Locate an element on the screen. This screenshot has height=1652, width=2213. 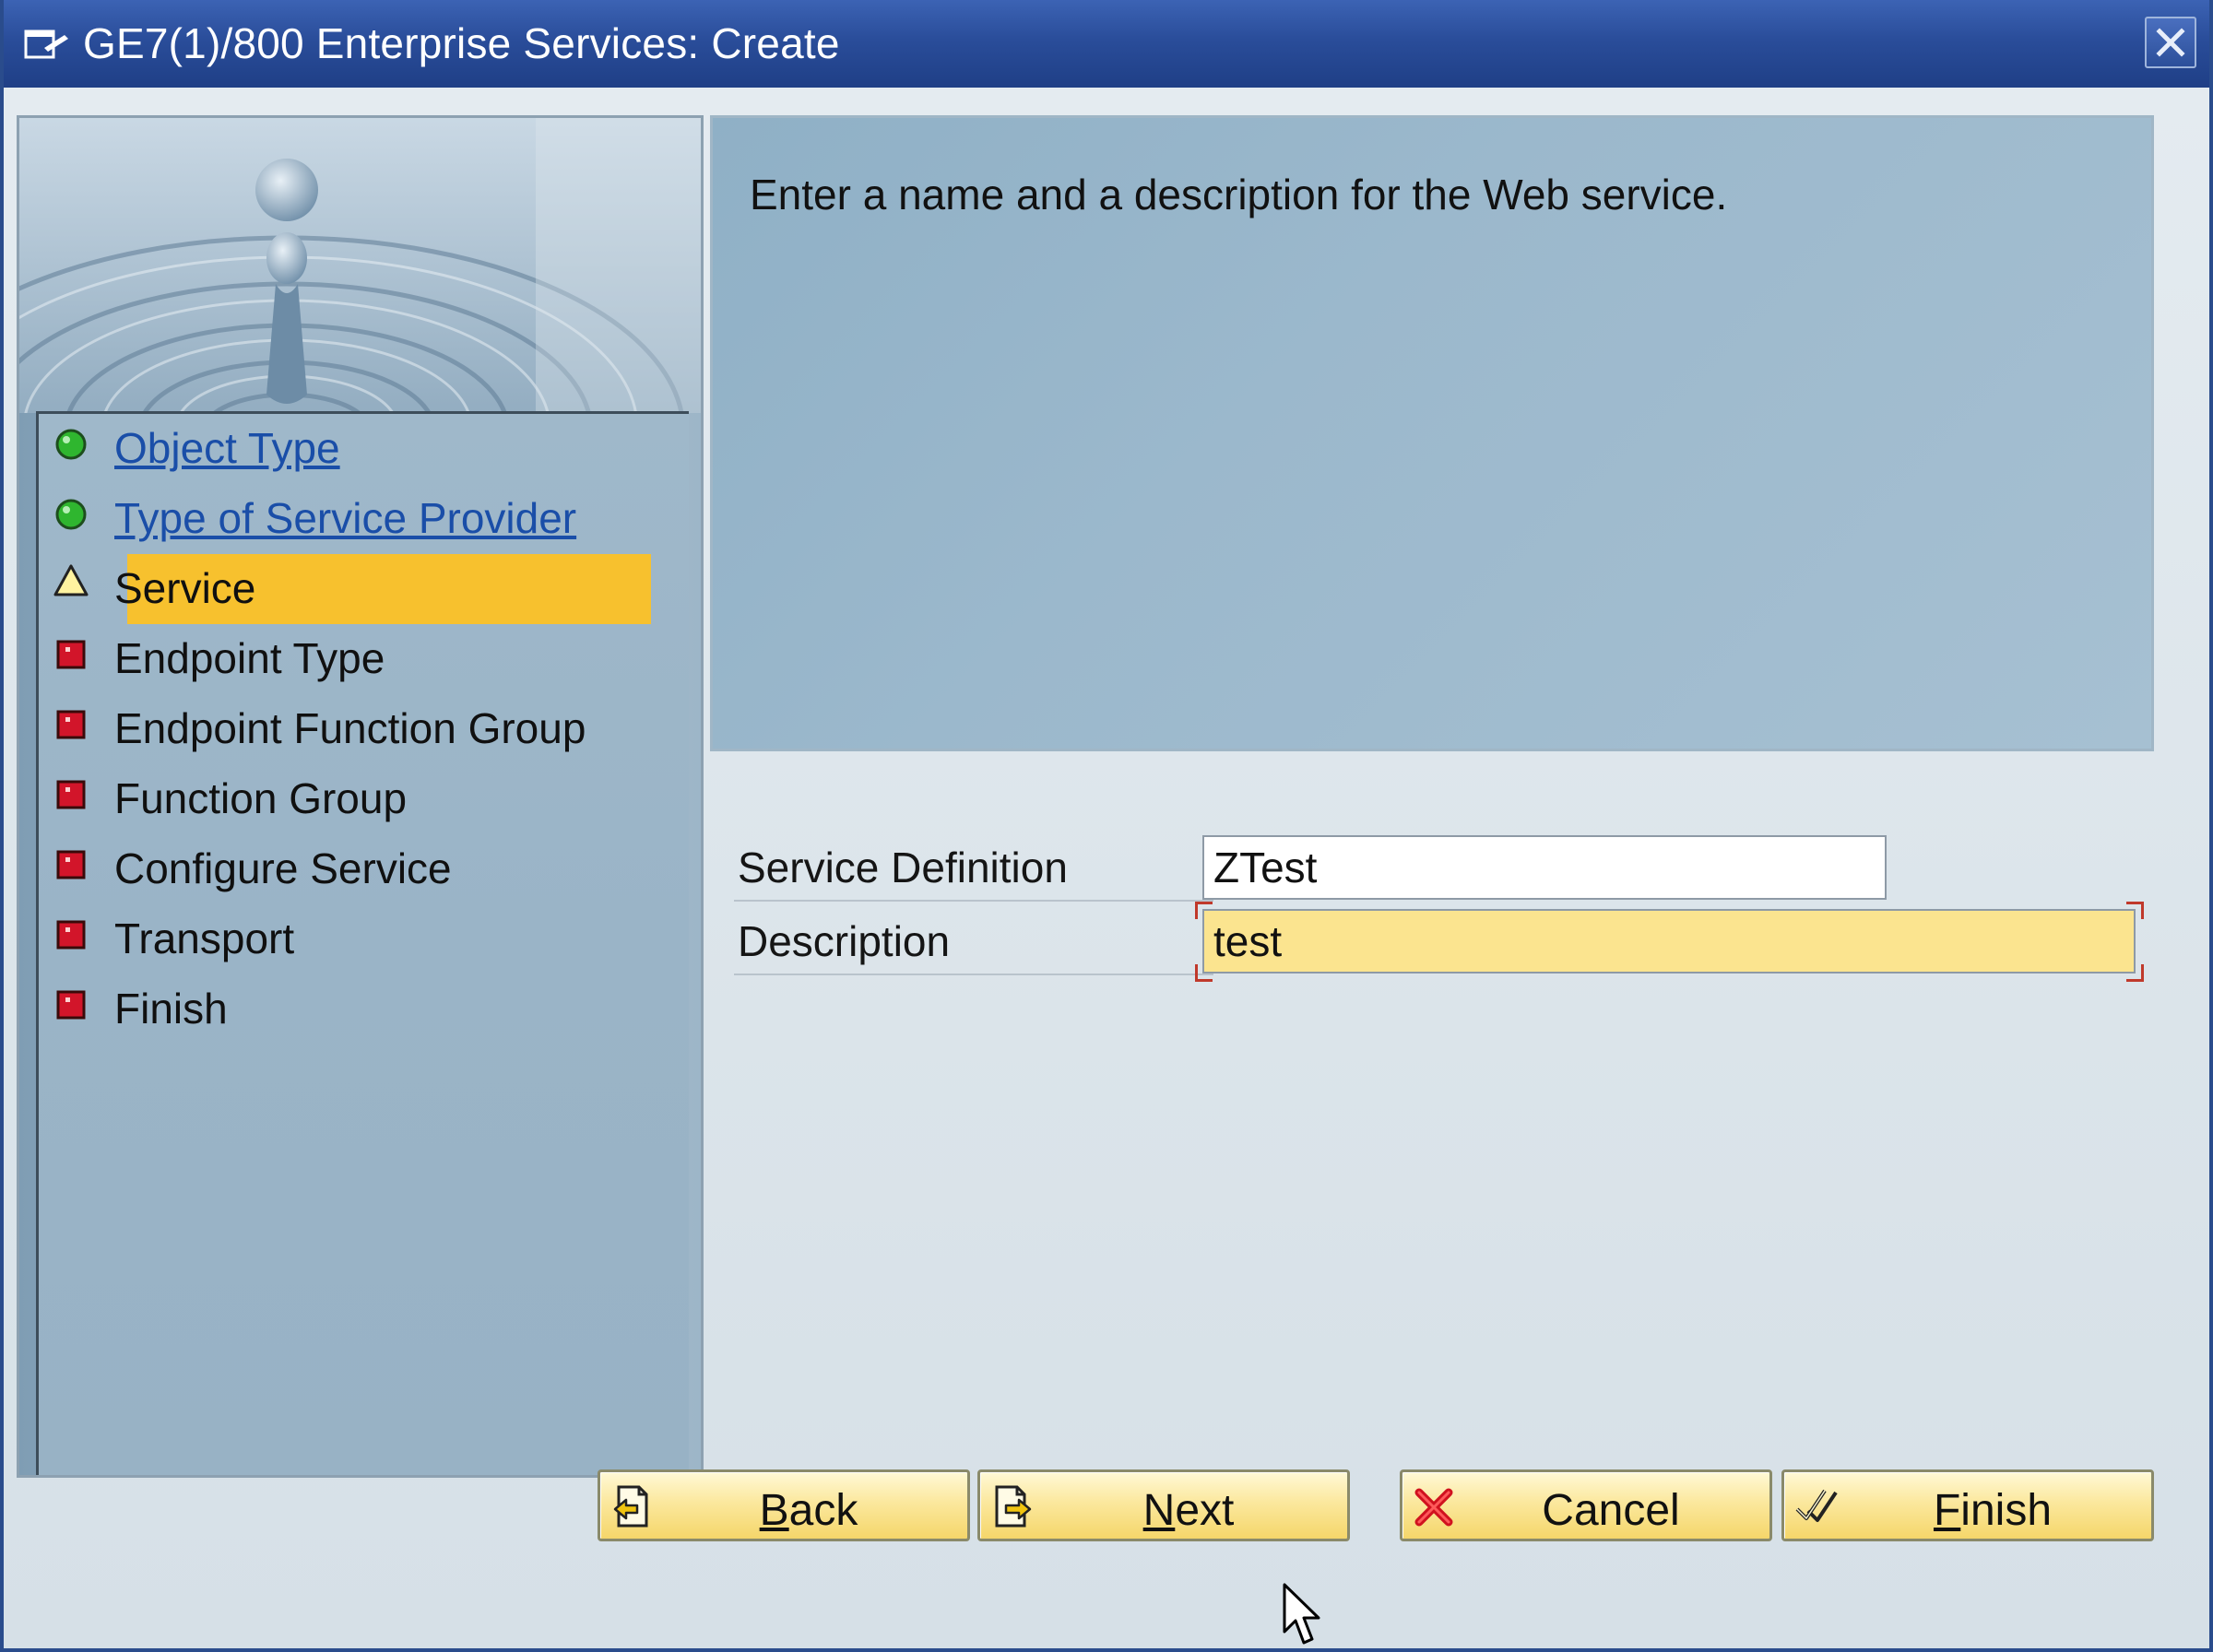
cancel-button: Cancel is located at coordinates (1586, 1505).